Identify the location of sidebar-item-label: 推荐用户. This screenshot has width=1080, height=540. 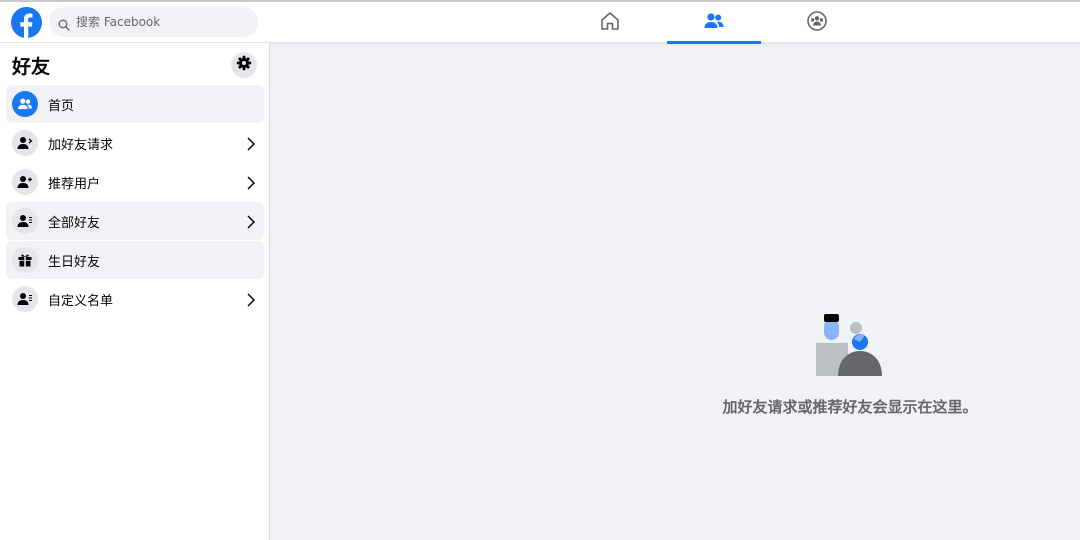
(74, 184).